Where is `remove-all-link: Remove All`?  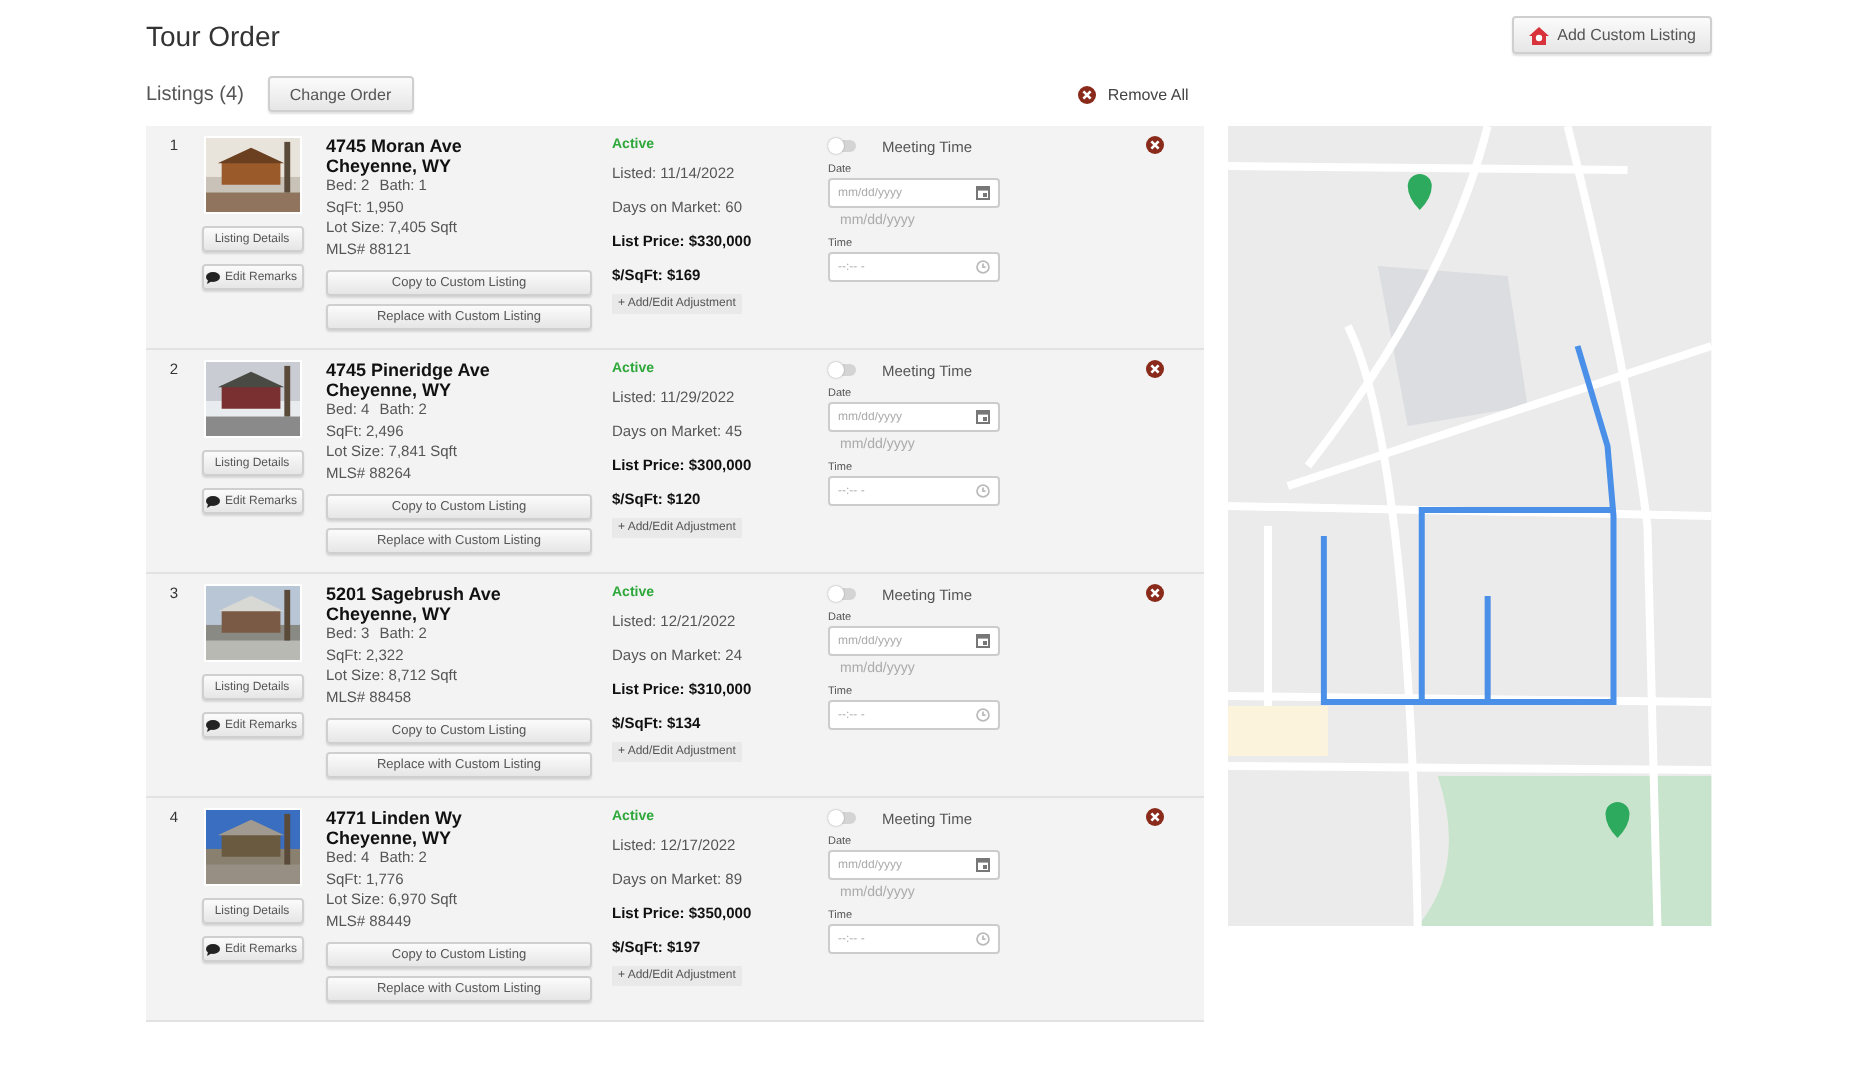
remove-all-link: Remove All is located at coordinates (1133, 94).